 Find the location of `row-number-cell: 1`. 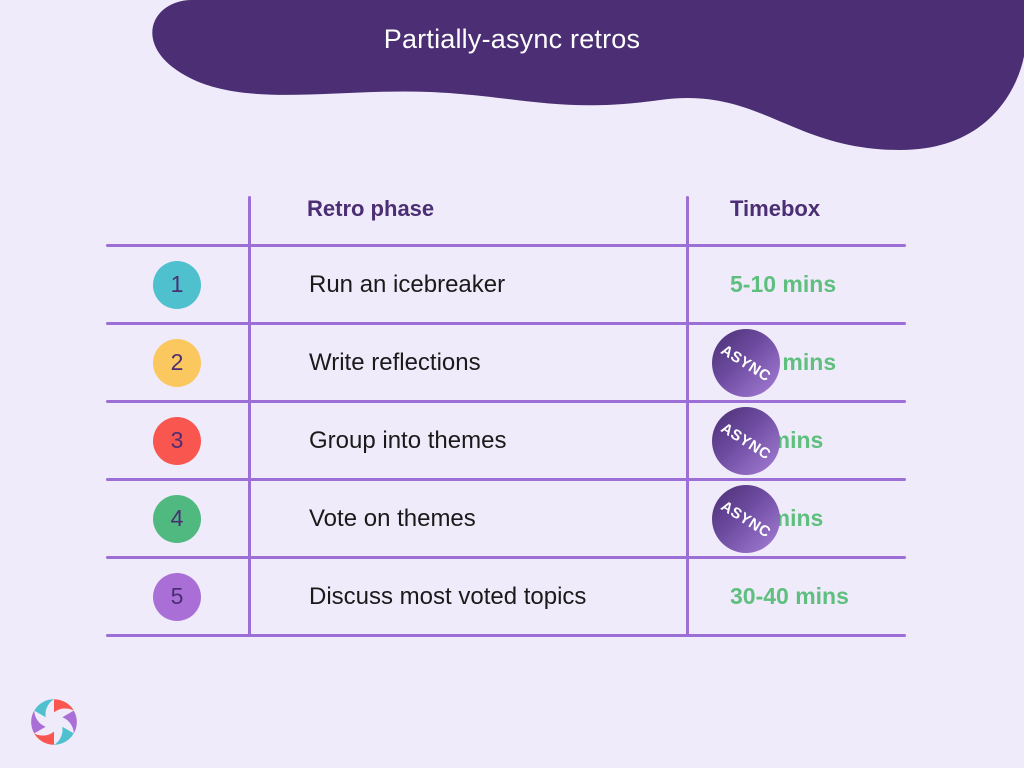

row-number-cell: 1 is located at coordinates (177, 284).